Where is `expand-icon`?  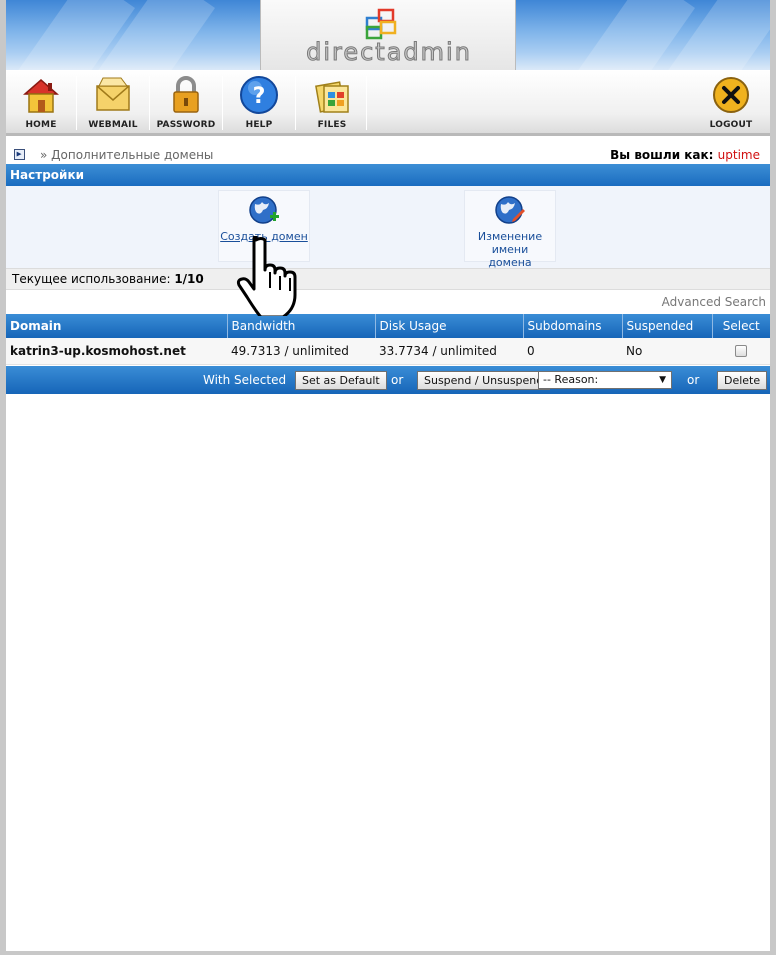 expand-icon is located at coordinates (19, 154).